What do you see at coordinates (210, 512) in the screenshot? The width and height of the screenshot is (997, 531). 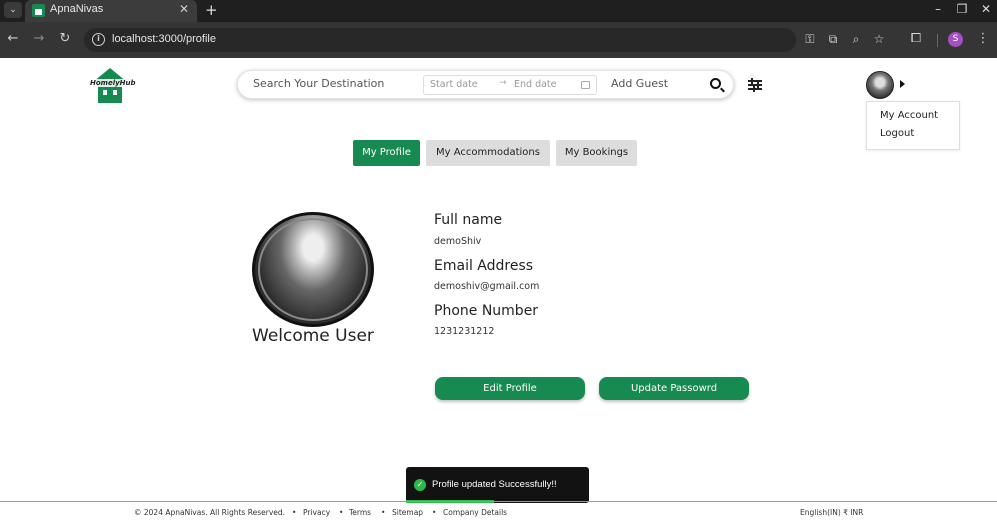 I see `footer-copyright: © 2024 ApnaNivas. All Rights Reserved.` at bounding box center [210, 512].